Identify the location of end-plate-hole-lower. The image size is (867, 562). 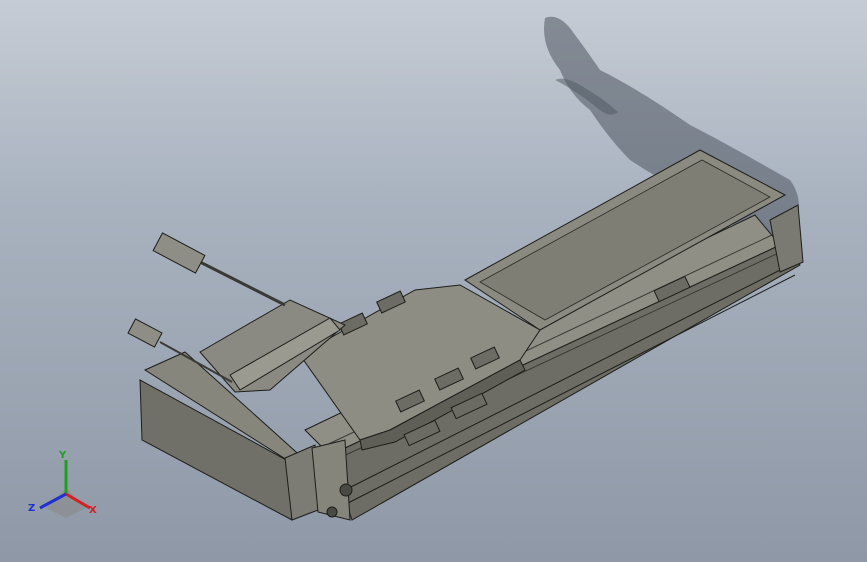
(332, 512).